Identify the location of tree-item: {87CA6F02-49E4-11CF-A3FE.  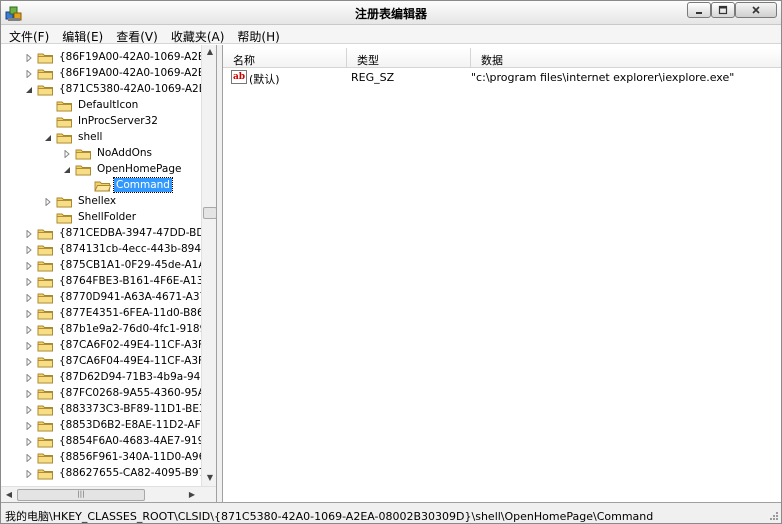
(111, 345).